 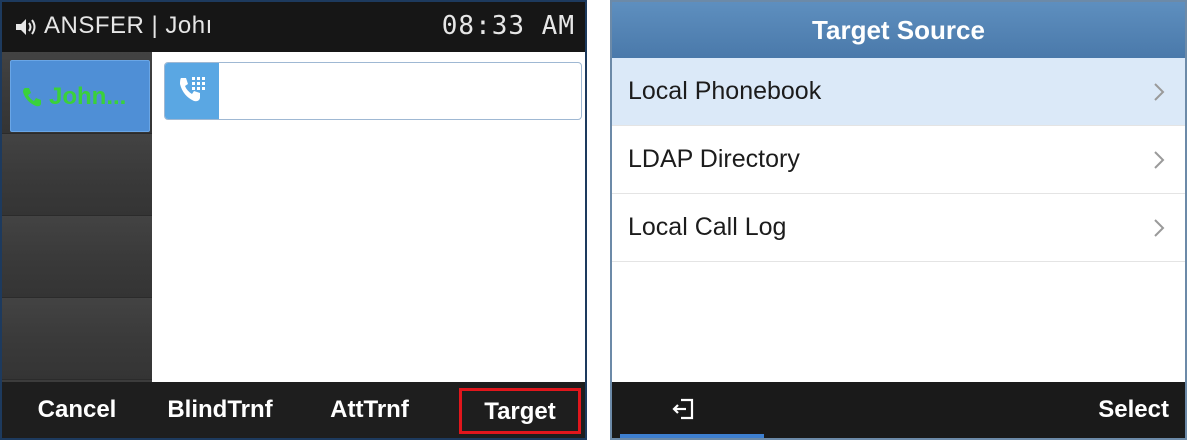 I want to click on menu-item-local-call-log: Local Call Log, so click(x=898, y=228).